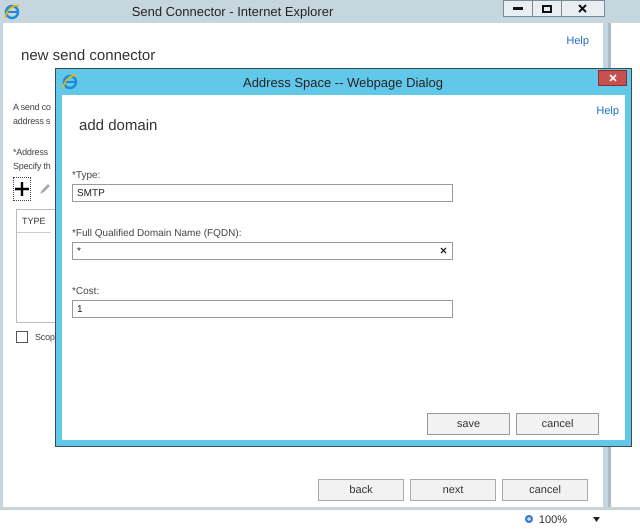 This screenshot has width=640, height=529. Describe the element at coordinates (343, 82) in the screenshot. I see `dialog-title: Address Space -- Webpage Dialog` at that location.